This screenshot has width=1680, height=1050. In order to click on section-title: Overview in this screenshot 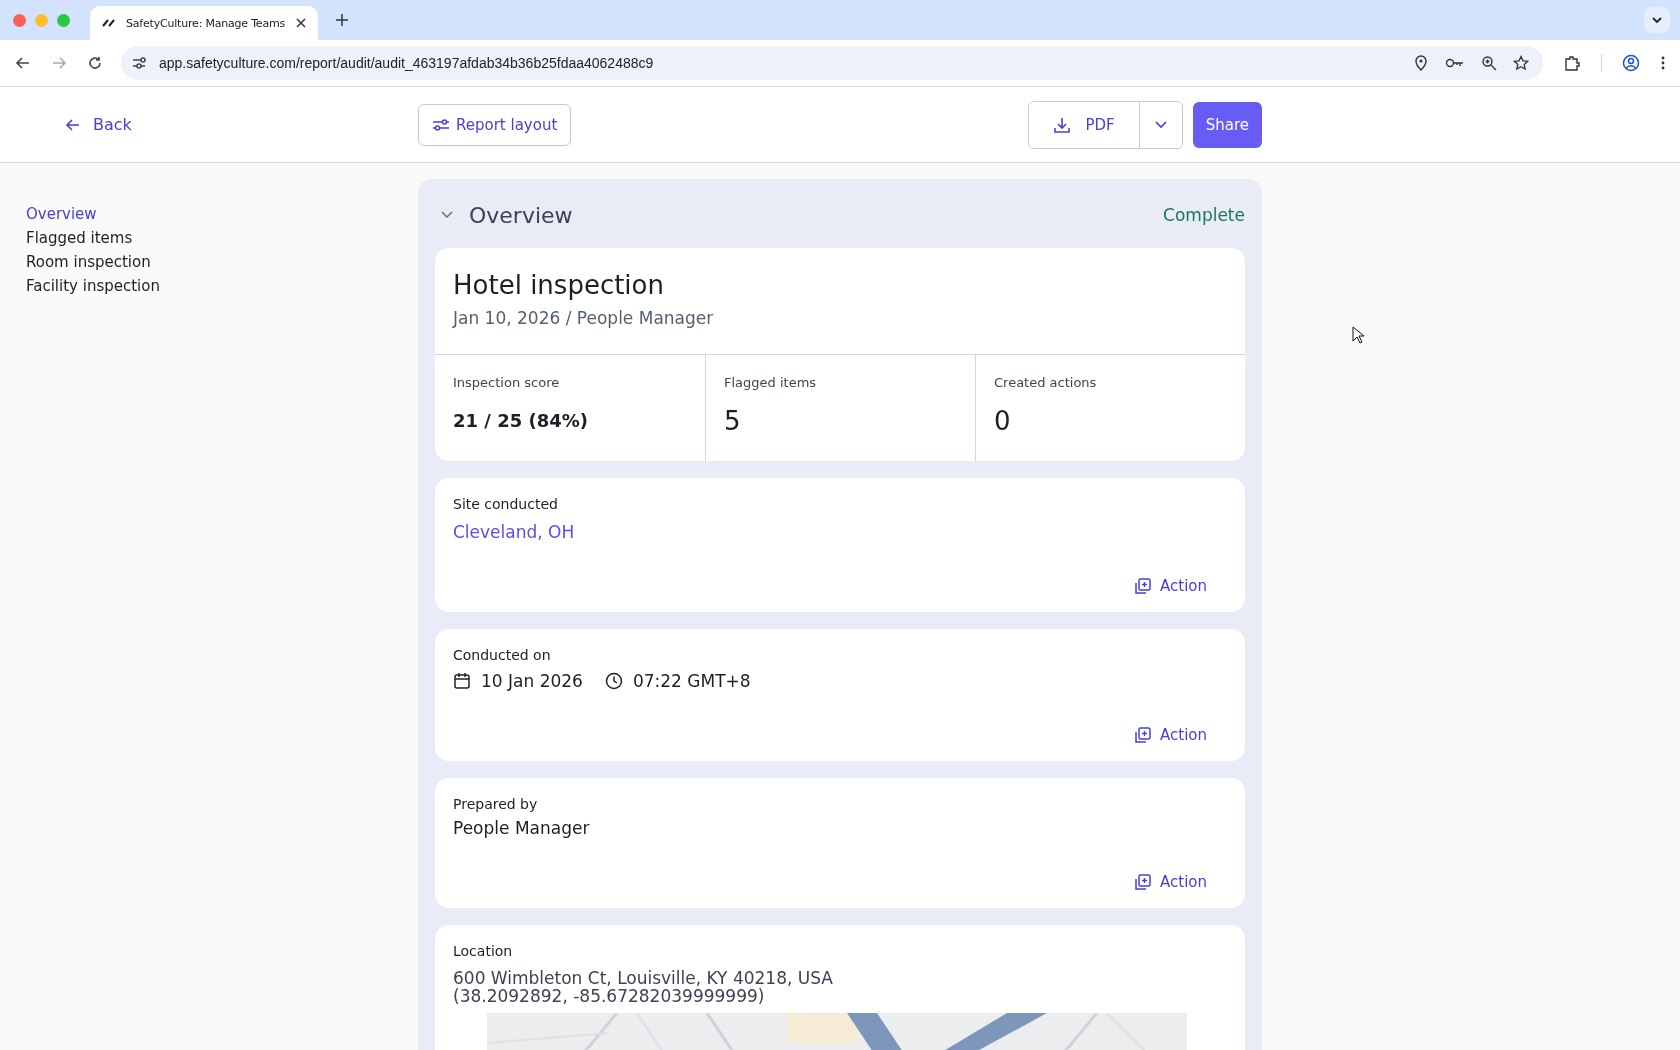, I will do `click(521, 215)`.